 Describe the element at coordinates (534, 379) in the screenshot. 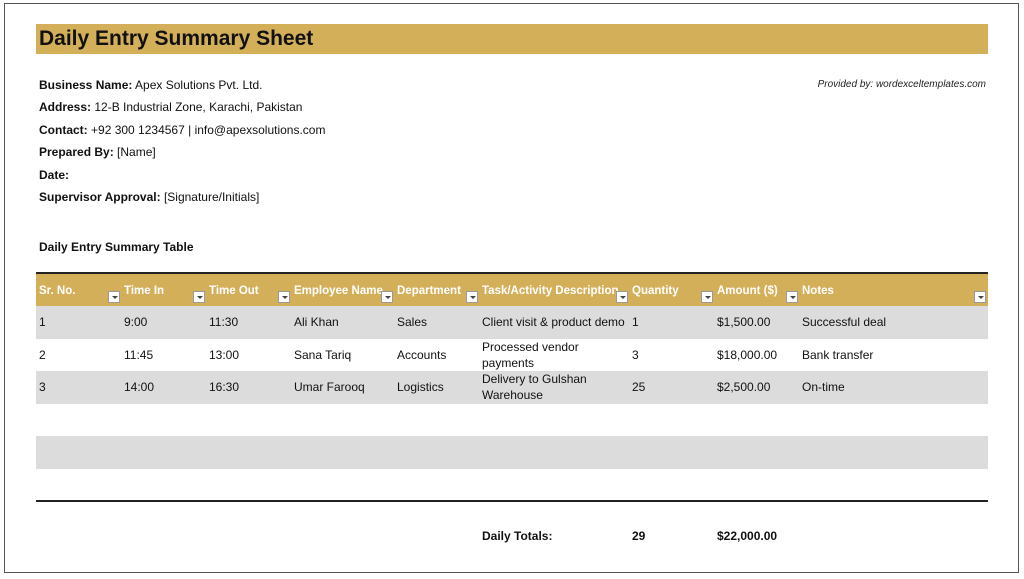

I see `task-line-1: Delivery to Gulshan` at that location.